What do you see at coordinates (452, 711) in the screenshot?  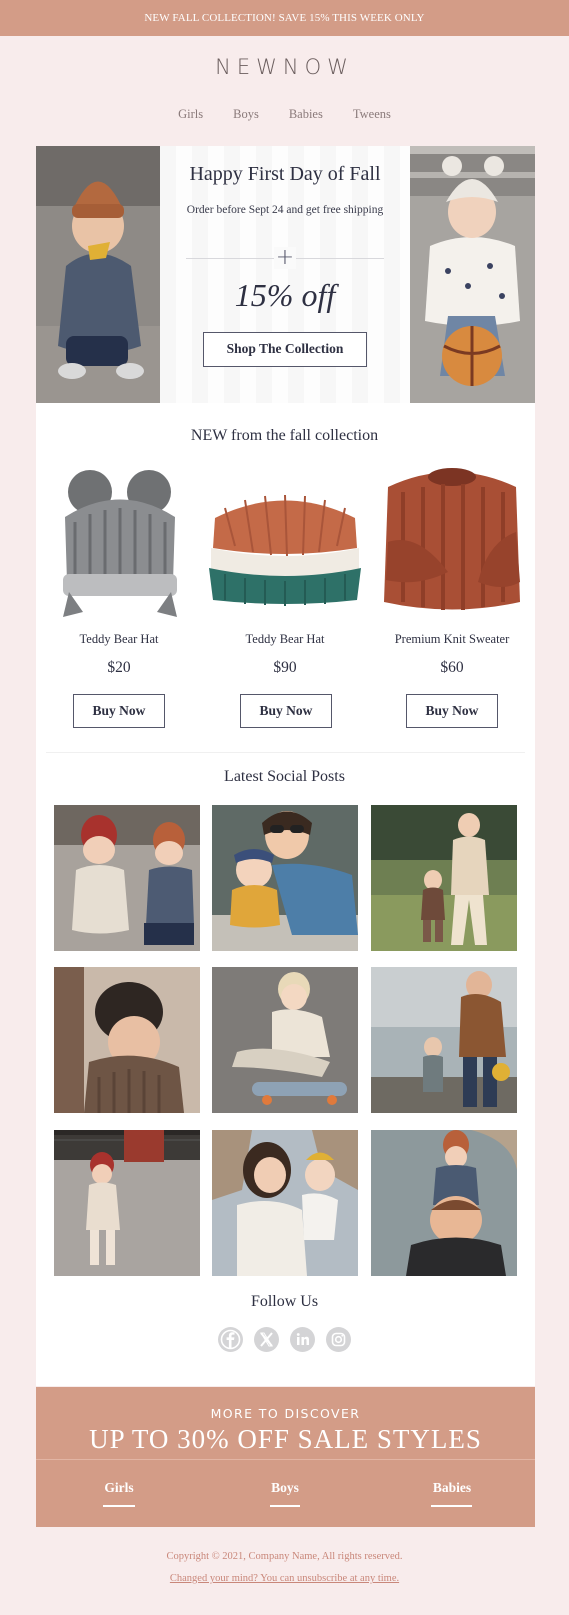 I see `buy-now-button-3: Buy Now` at bounding box center [452, 711].